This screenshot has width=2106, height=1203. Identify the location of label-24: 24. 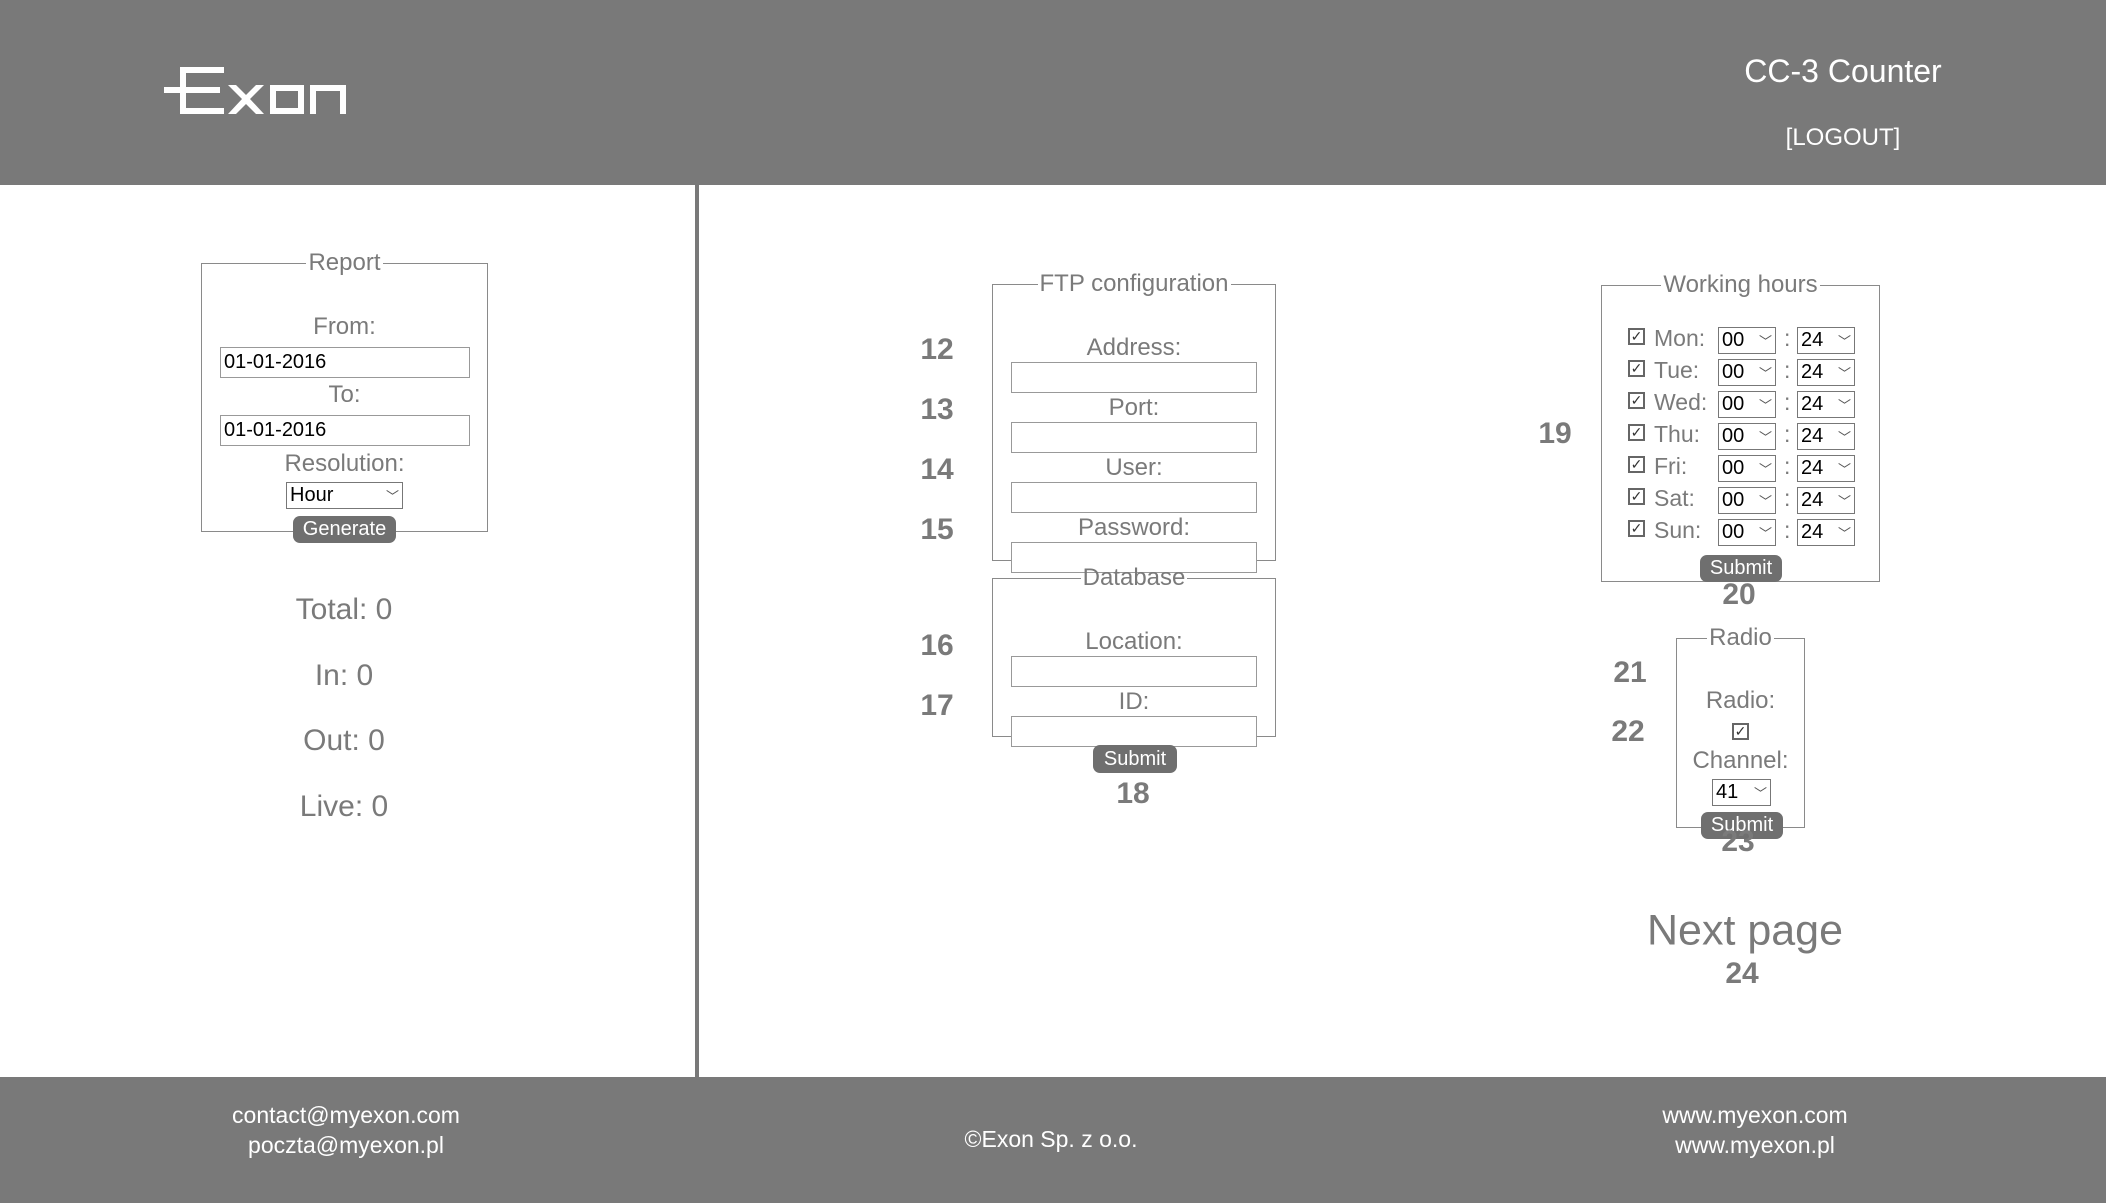
(1742, 973).